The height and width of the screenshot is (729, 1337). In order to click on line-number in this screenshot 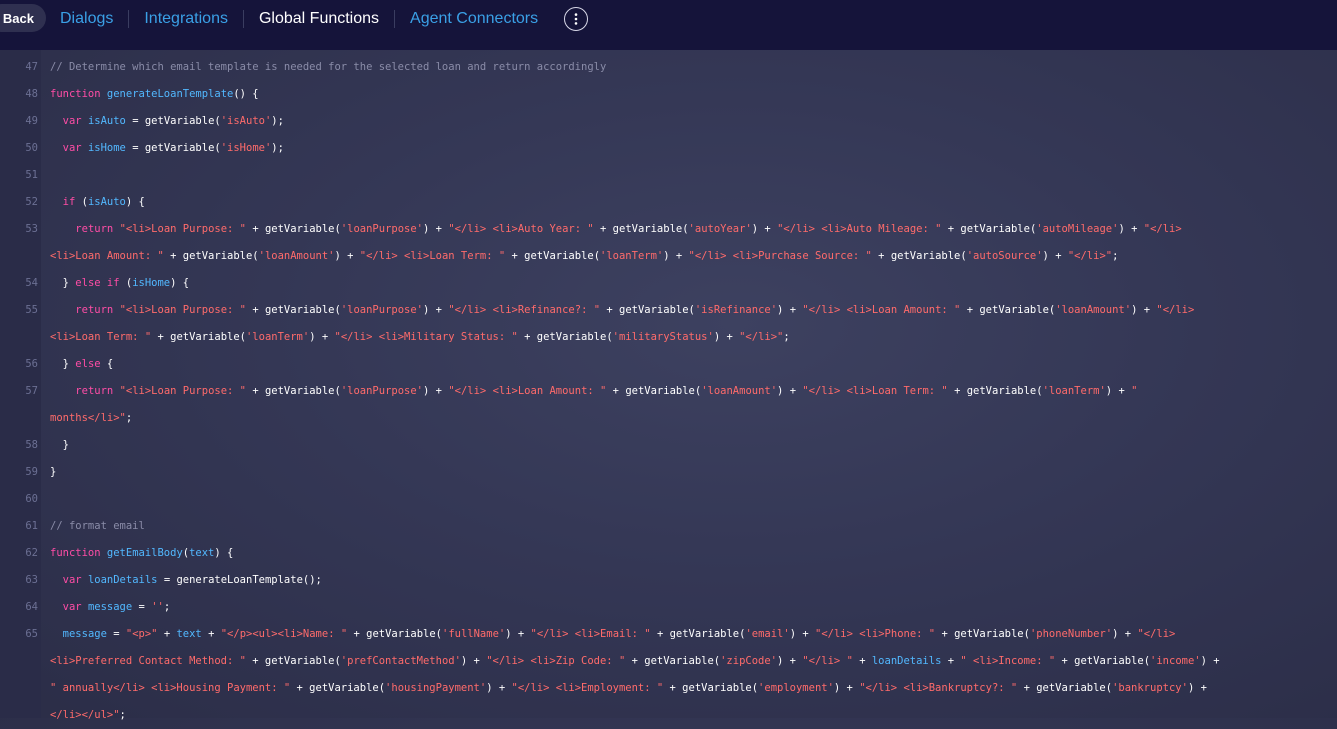, I will do `click(19, 661)`.